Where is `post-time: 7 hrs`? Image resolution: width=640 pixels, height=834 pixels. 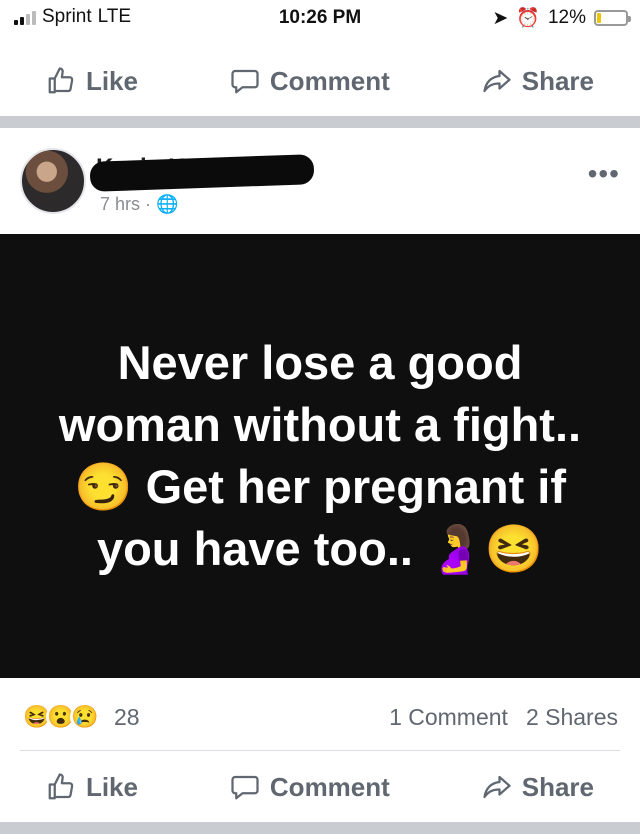
post-time: 7 hrs is located at coordinates (120, 204).